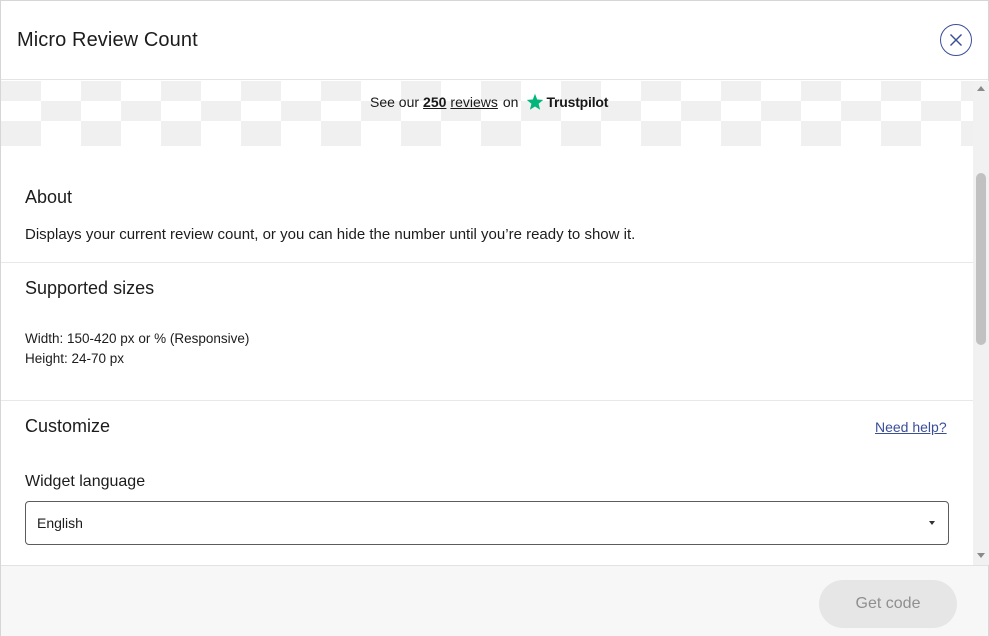  I want to click on modal-footer: Get code, so click(494, 600).